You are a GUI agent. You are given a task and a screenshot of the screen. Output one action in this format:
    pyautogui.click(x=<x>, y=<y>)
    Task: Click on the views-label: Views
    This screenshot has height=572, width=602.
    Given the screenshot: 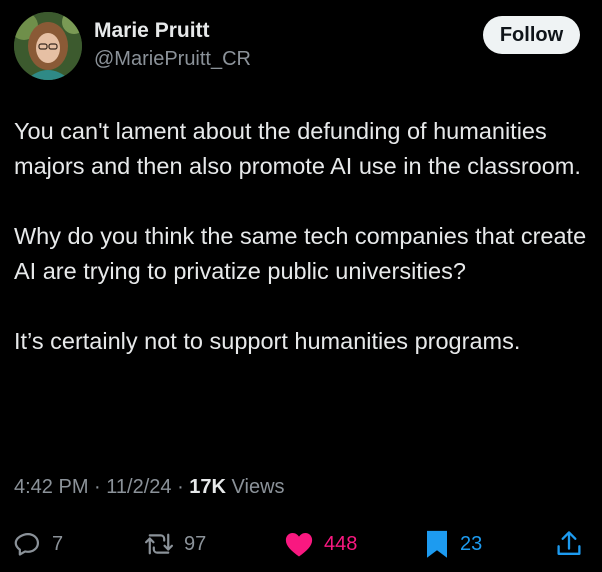 What is the action you would take?
    pyautogui.click(x=255, y=487)
    